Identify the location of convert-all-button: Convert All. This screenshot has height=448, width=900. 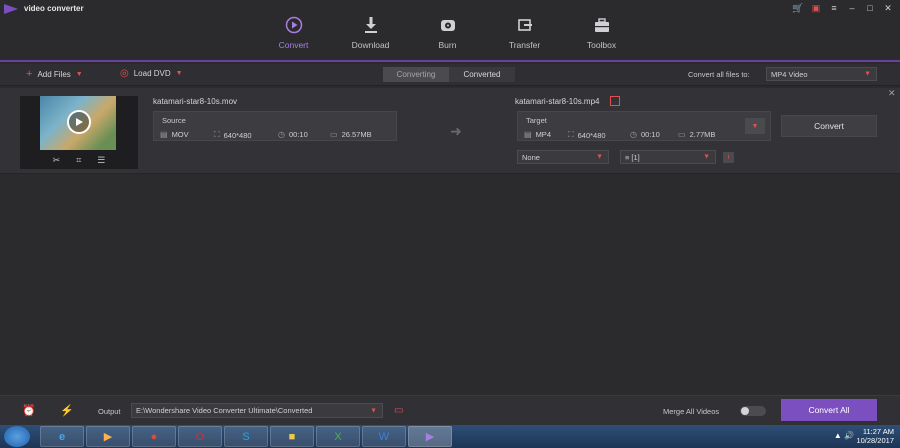
(829, 410).